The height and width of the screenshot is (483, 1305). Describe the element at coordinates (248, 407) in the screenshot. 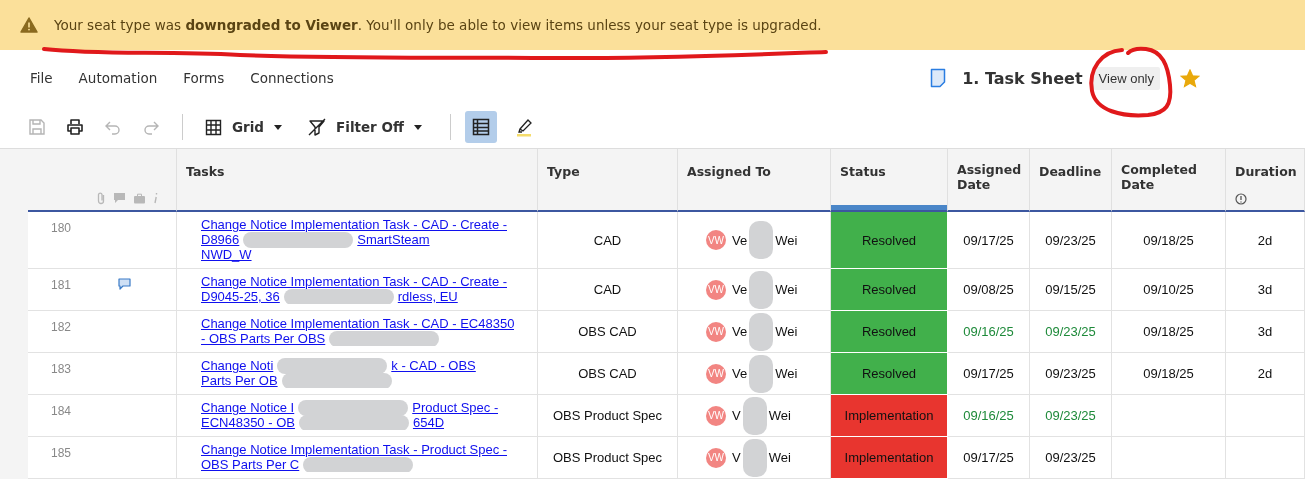

I see `task-link: Change Notice I` at that location.